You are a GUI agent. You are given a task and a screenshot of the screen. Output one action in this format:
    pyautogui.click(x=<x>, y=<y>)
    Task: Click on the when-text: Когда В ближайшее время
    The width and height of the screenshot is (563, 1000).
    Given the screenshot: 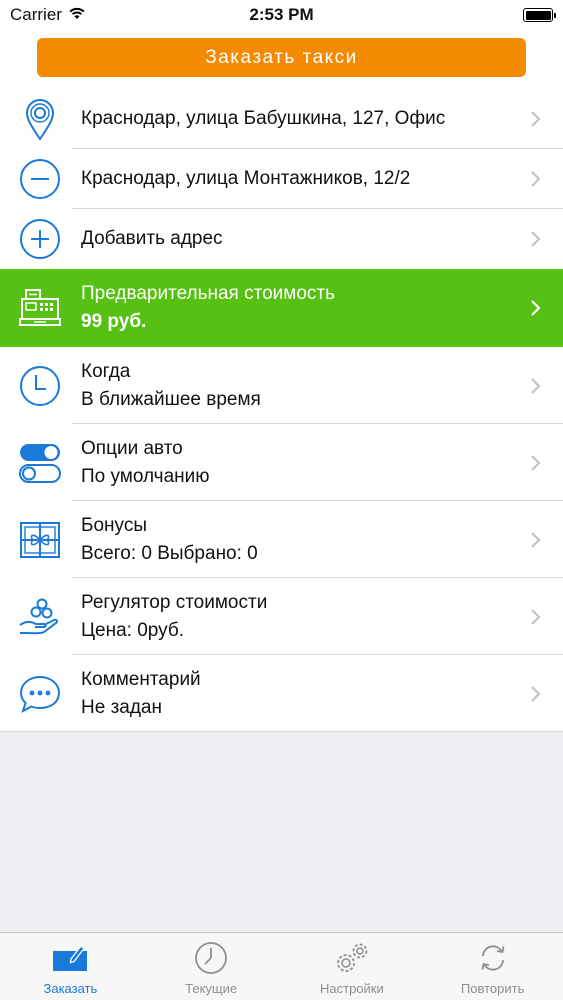 What is the action you would take?
    pyautogui.click(x=297, y=386)
    